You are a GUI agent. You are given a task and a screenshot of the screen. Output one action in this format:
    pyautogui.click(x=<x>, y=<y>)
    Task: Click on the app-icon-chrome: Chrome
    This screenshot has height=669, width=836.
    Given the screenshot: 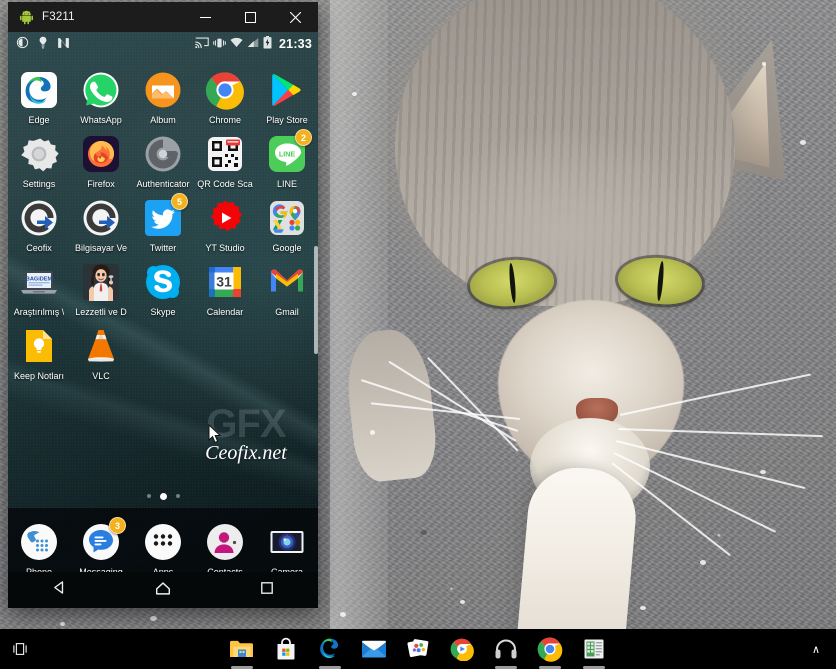 What is the action you would take?
    pyautogui.click(x=225, y=94)
    